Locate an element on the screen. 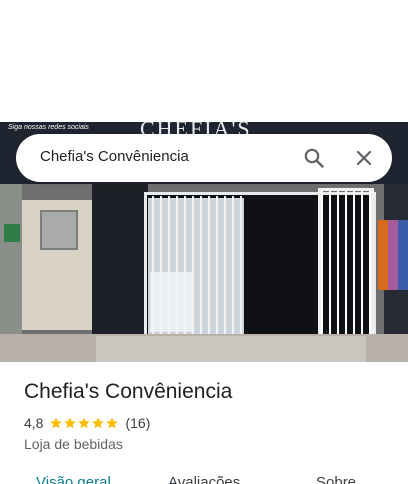  close-icon is located at coordinates (364, 158).